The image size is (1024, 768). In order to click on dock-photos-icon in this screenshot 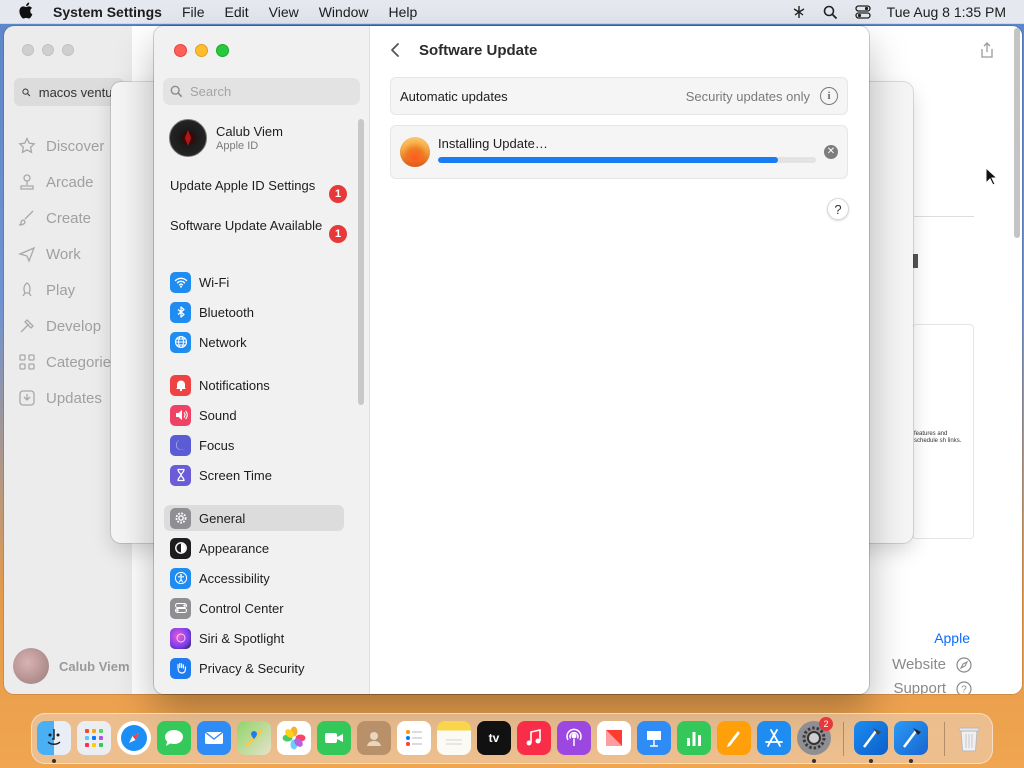, I will do `click(294, 738)`.